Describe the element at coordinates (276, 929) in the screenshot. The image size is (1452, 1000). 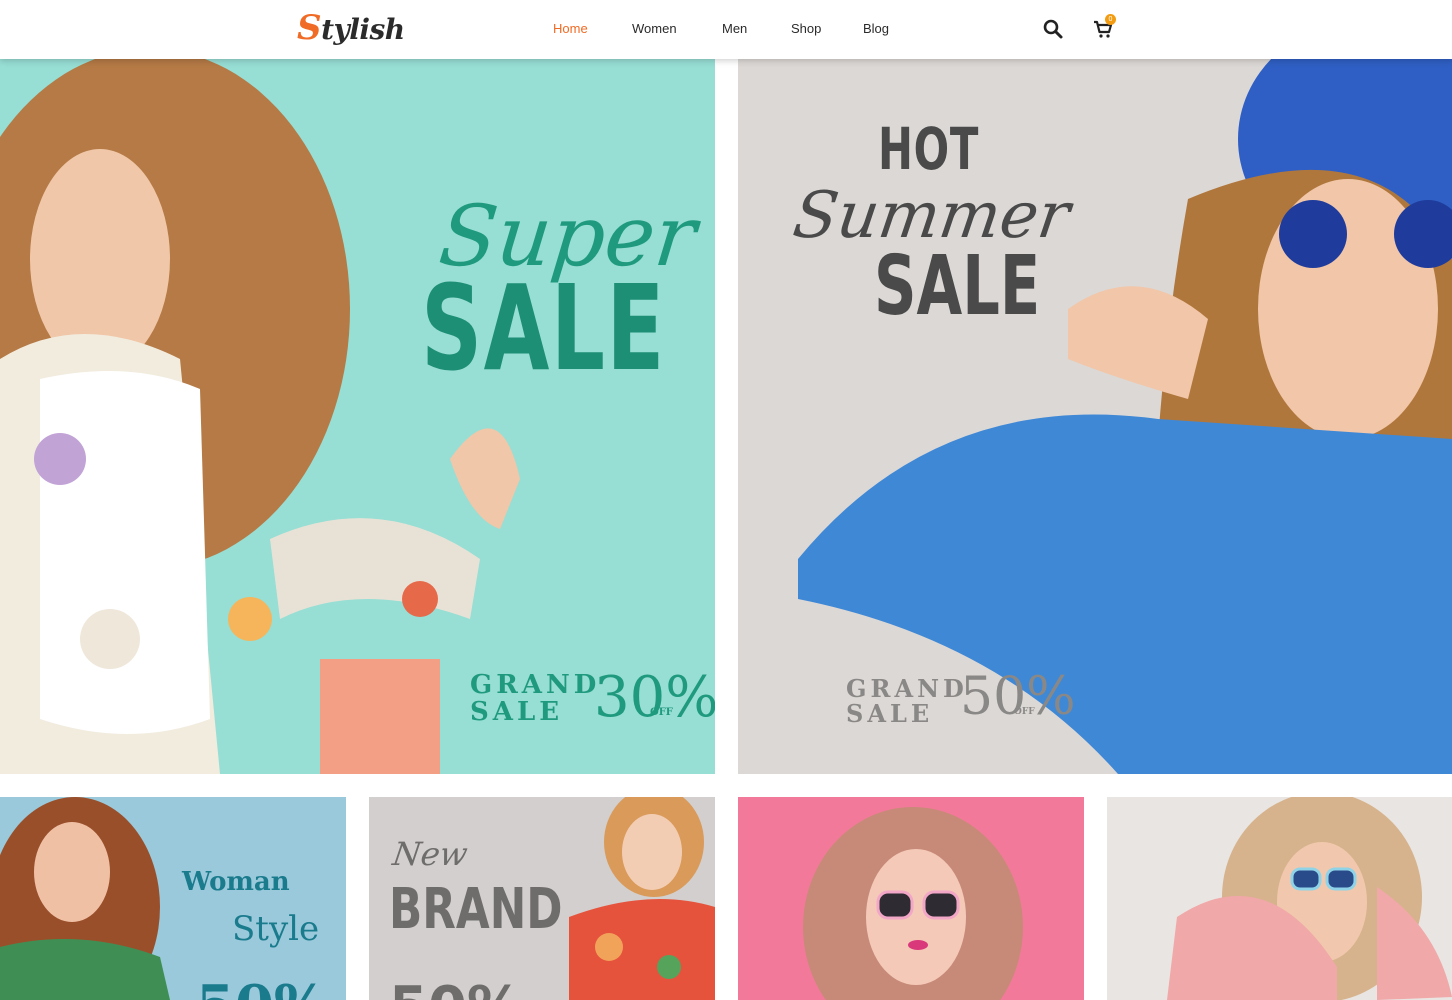
I see `style-heading: Style` at that location.